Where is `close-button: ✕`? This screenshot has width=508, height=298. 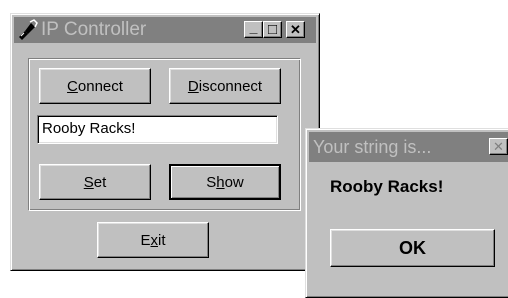
close-button: ✕ is located at coordinates (295, 29).